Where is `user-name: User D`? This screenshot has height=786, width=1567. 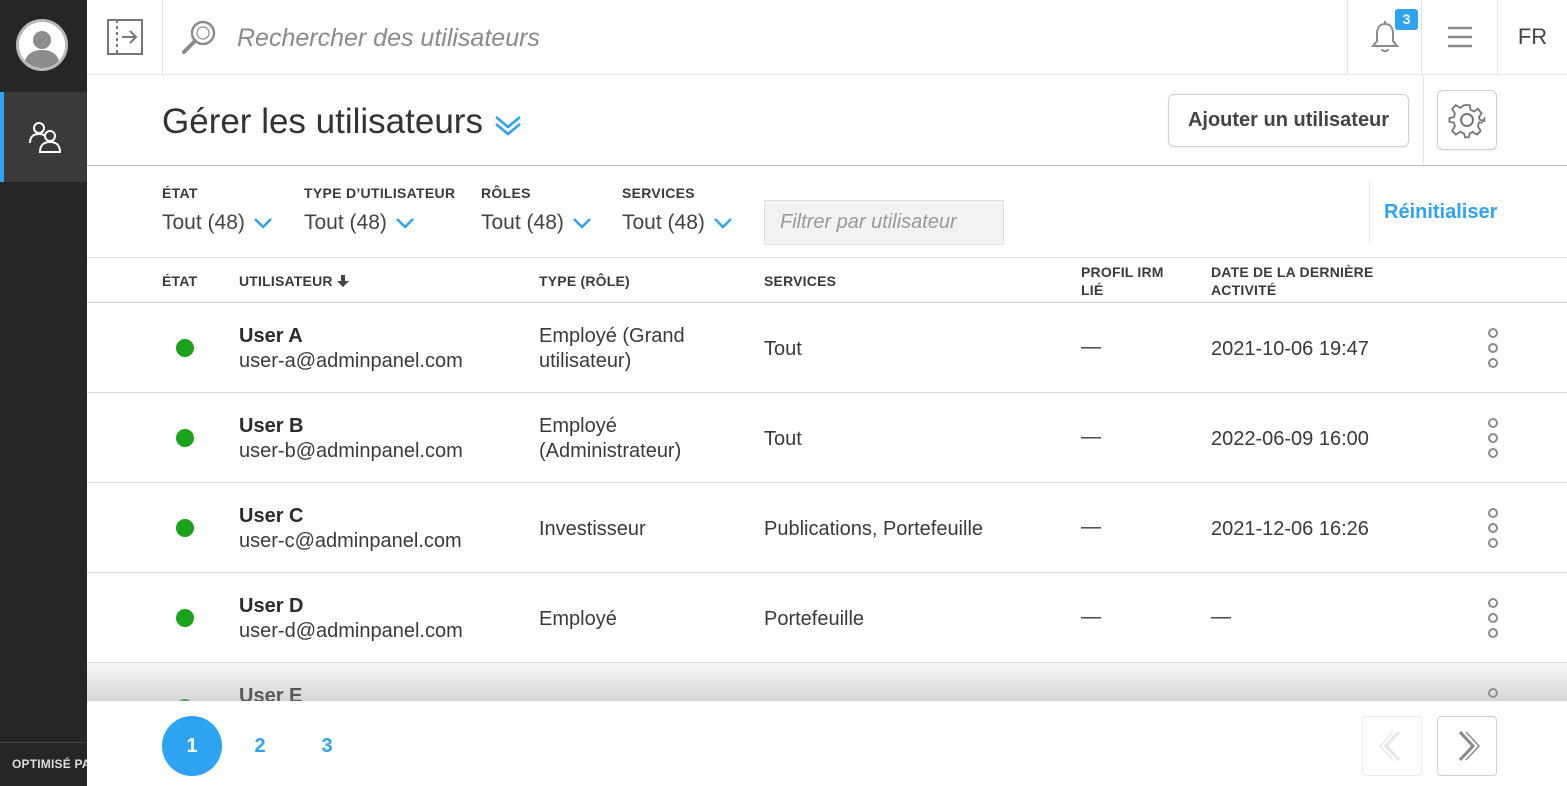
user-name: User D is located at coordinates (271, 606).